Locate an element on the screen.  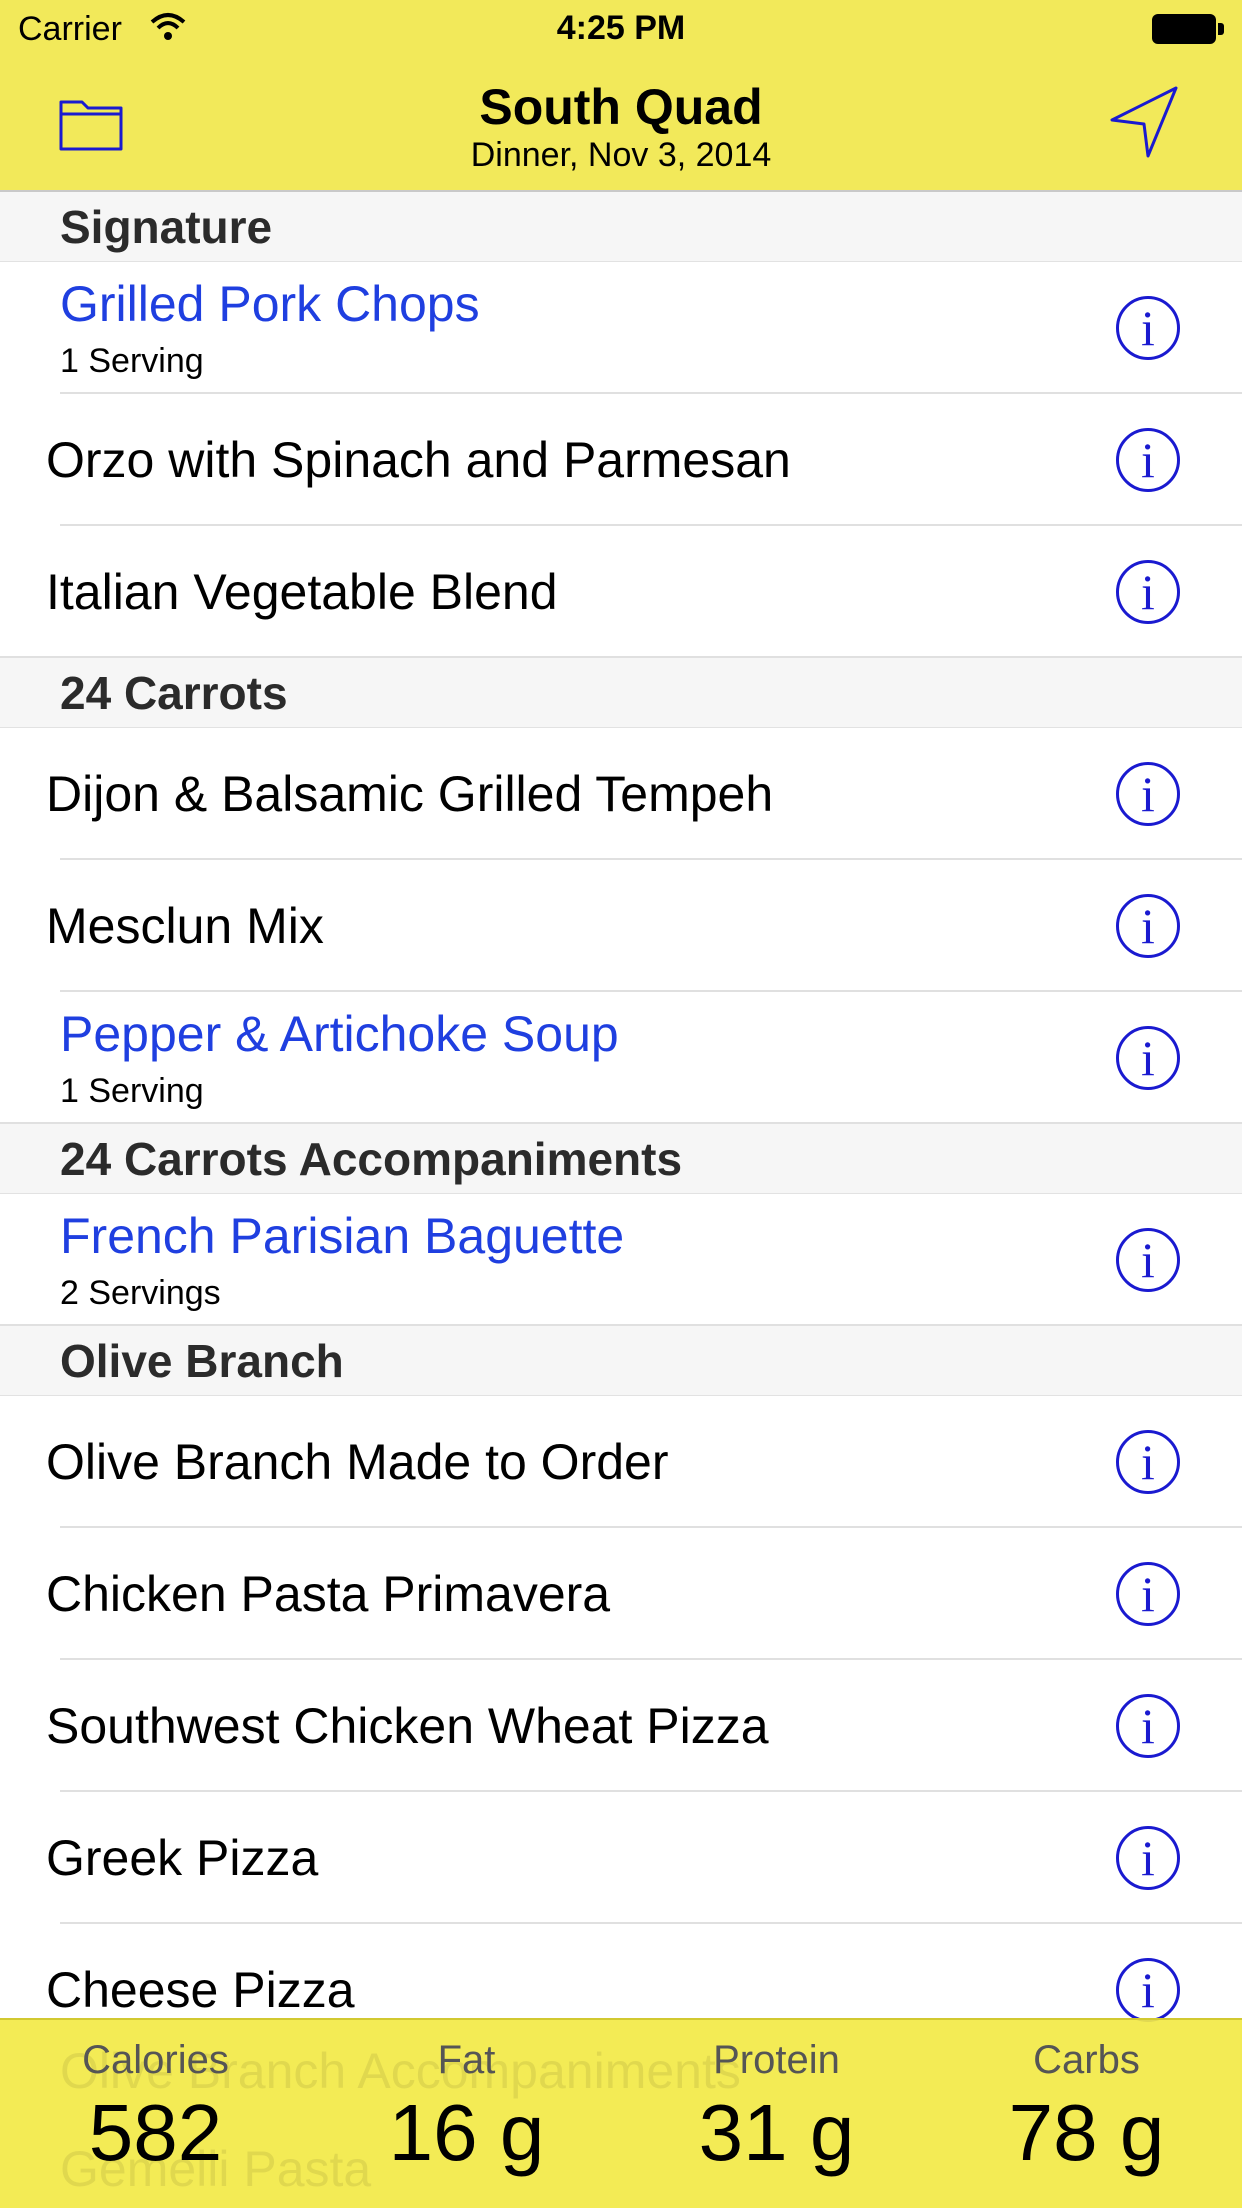
section-header: 24 Carrots Accompaniments is located at coordinates (621, 1159).